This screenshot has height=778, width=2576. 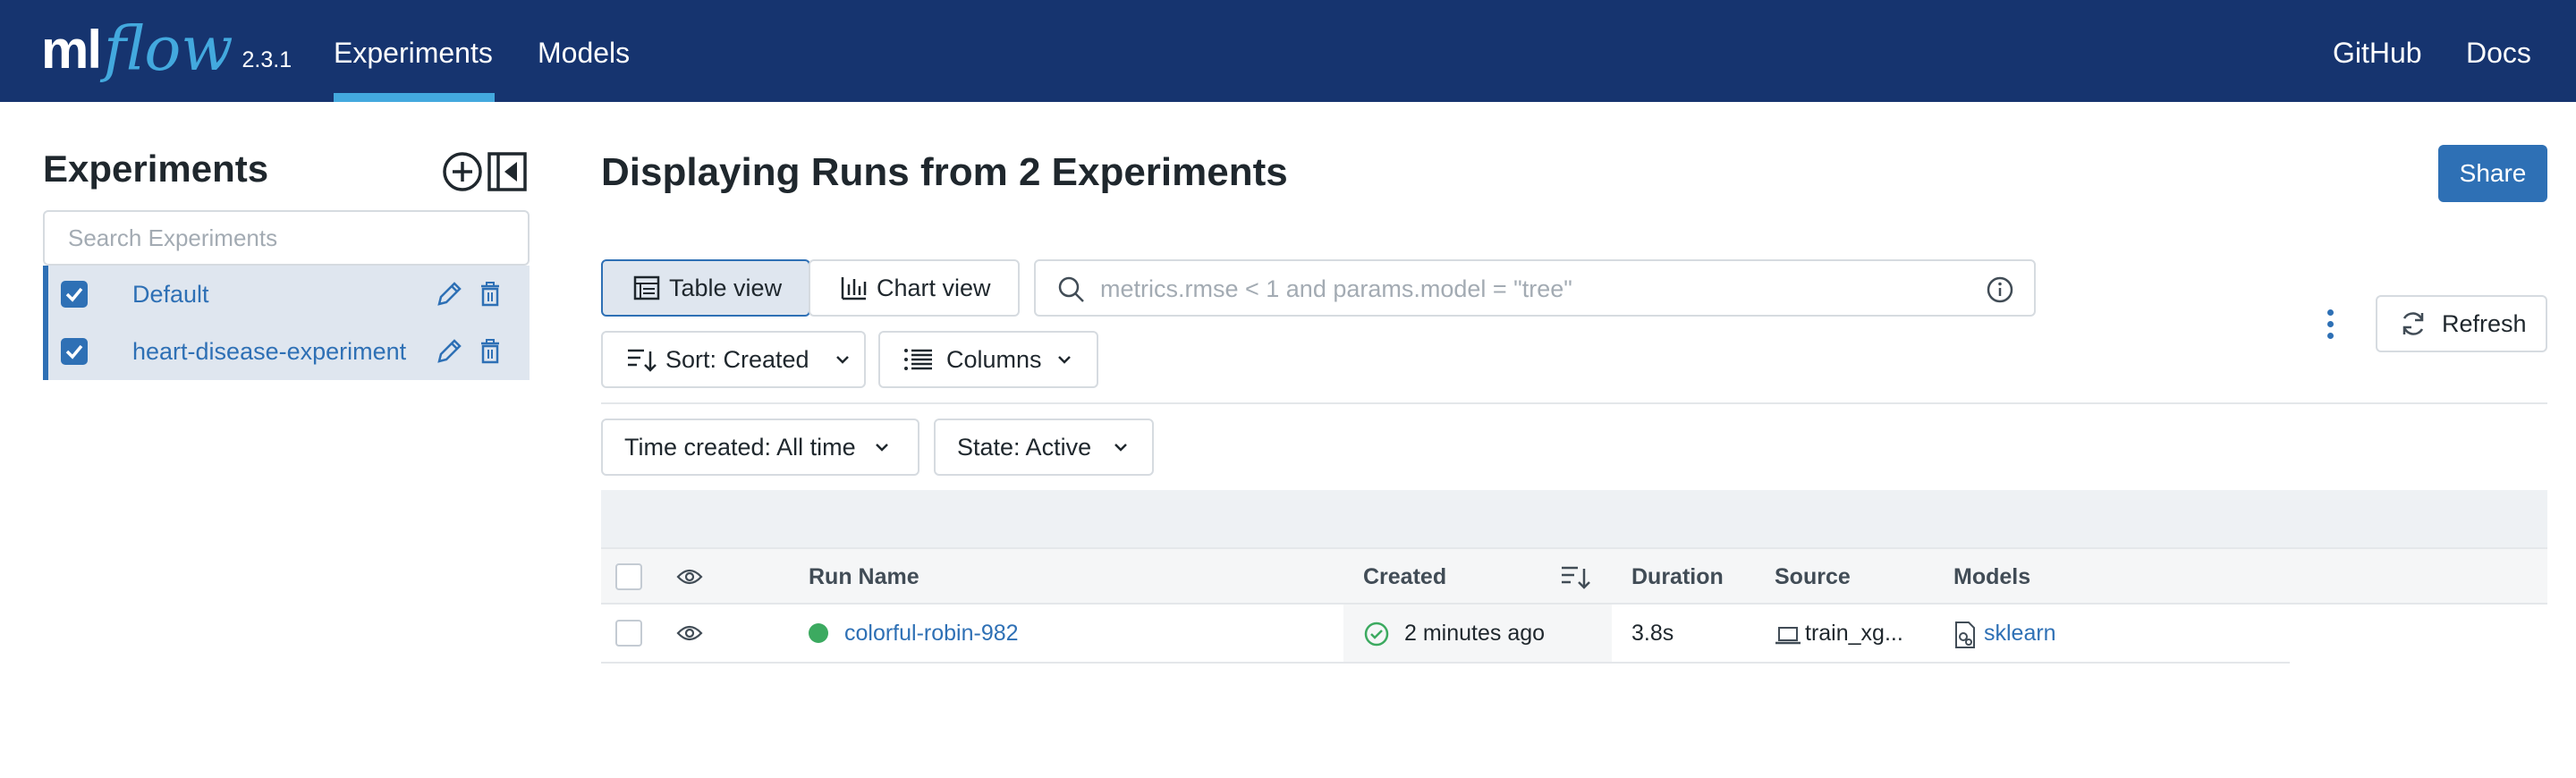 What do you see at coordinates (646, 287) in the screenshot?
I see `table-icon` at bounding box center [646, 287].